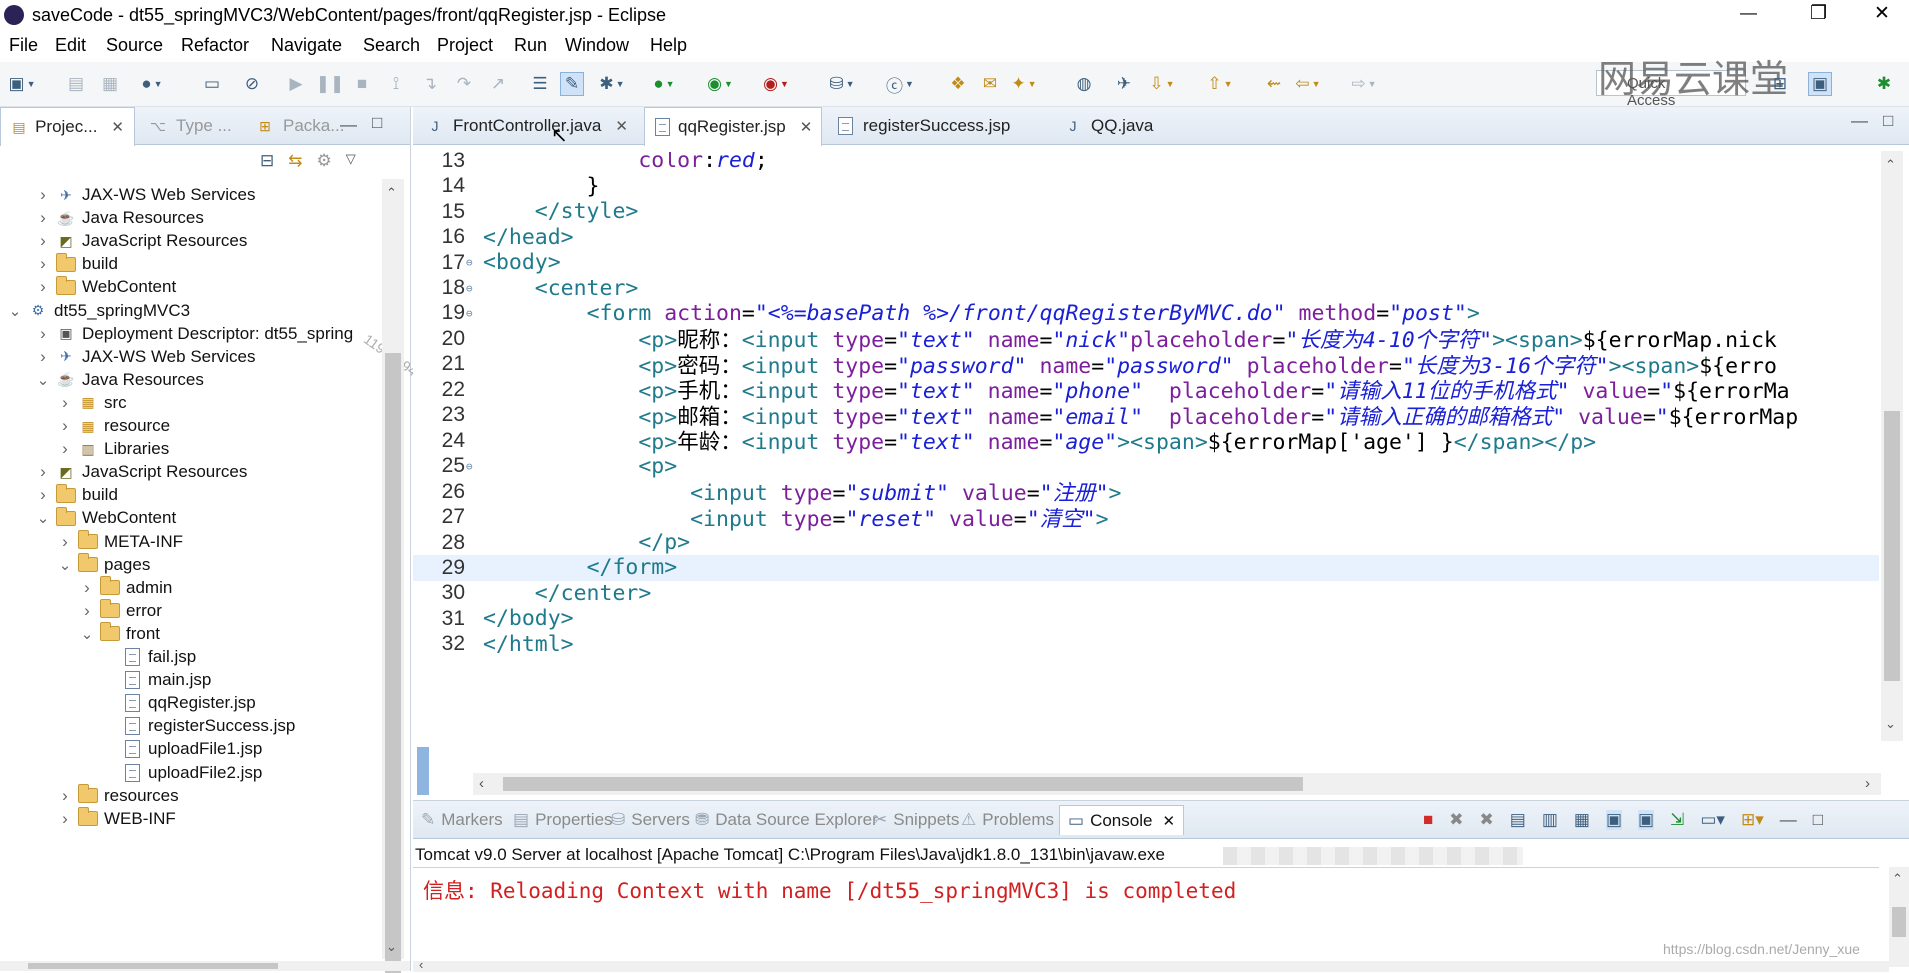 The image size is (1909, 973). I want to click on tab-registersuccess-jsp: registerSuccess.jsp, so click(922, 126).